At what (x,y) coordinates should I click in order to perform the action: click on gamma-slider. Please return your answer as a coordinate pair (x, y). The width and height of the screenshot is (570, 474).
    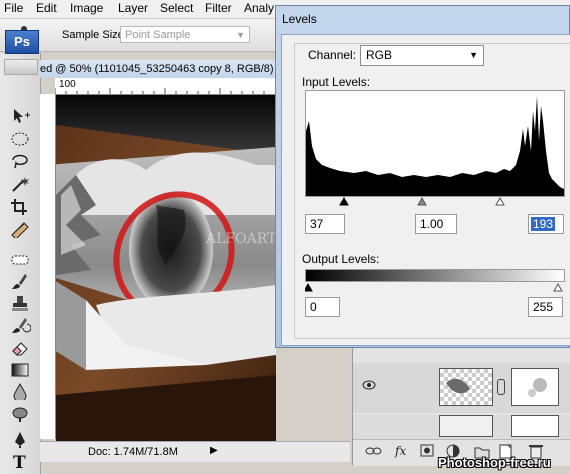
    Looking at the image, I should click on (422, 201).